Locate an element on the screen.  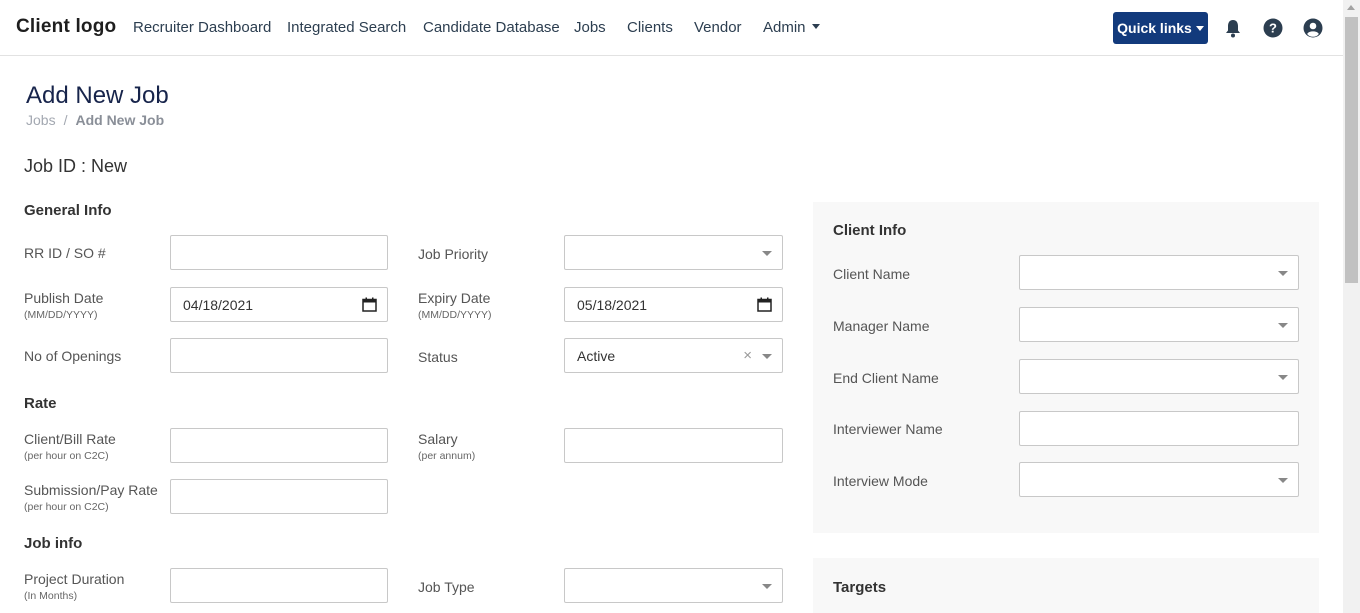
nav-integrated-search: Integrated Search is located at coordinates (346, 27).